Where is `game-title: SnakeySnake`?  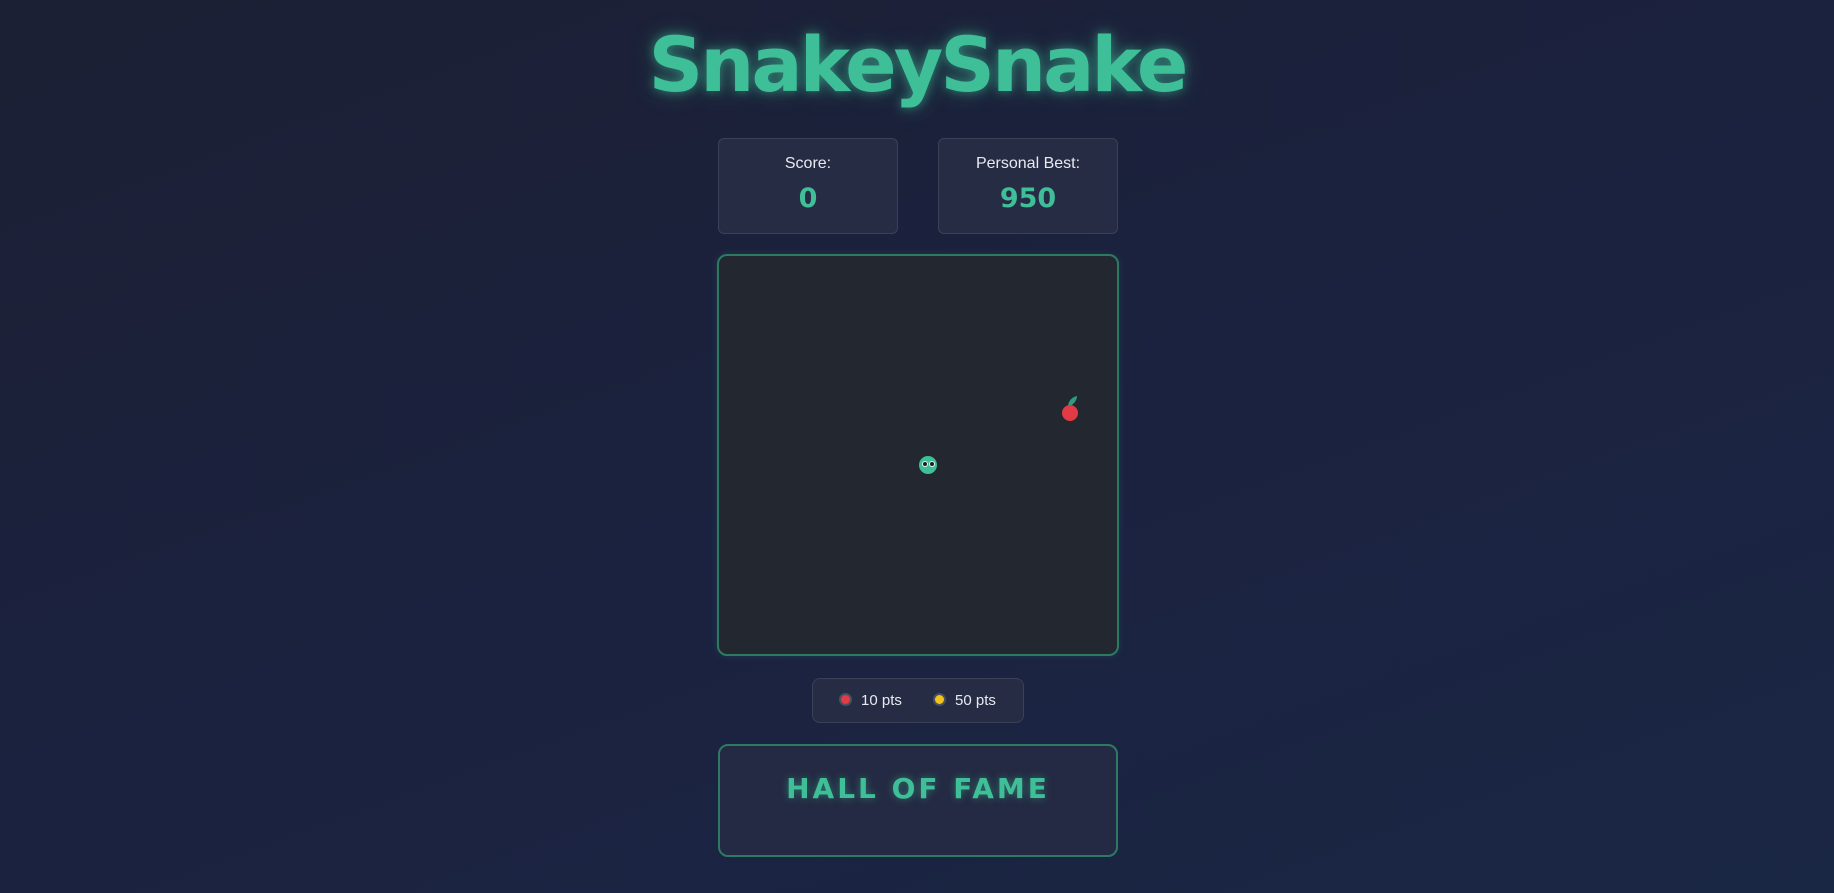
game-title: SnakeySnake is located at coordinates (918, 64).